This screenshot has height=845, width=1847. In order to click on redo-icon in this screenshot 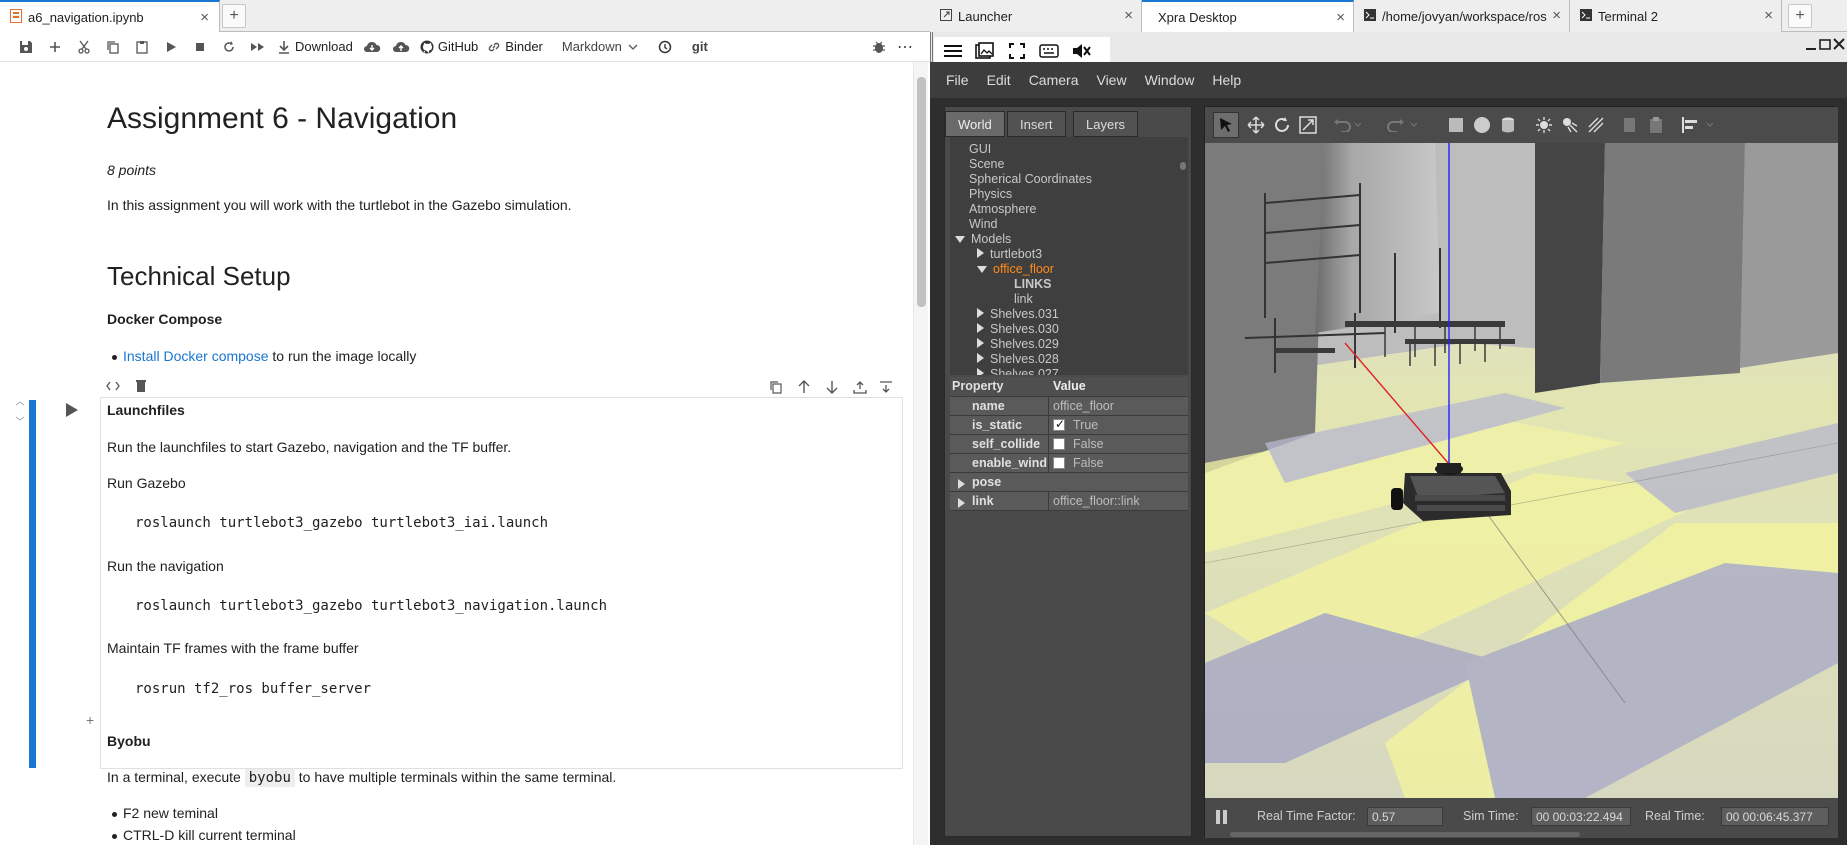, I will do `click(1396, 125)`.